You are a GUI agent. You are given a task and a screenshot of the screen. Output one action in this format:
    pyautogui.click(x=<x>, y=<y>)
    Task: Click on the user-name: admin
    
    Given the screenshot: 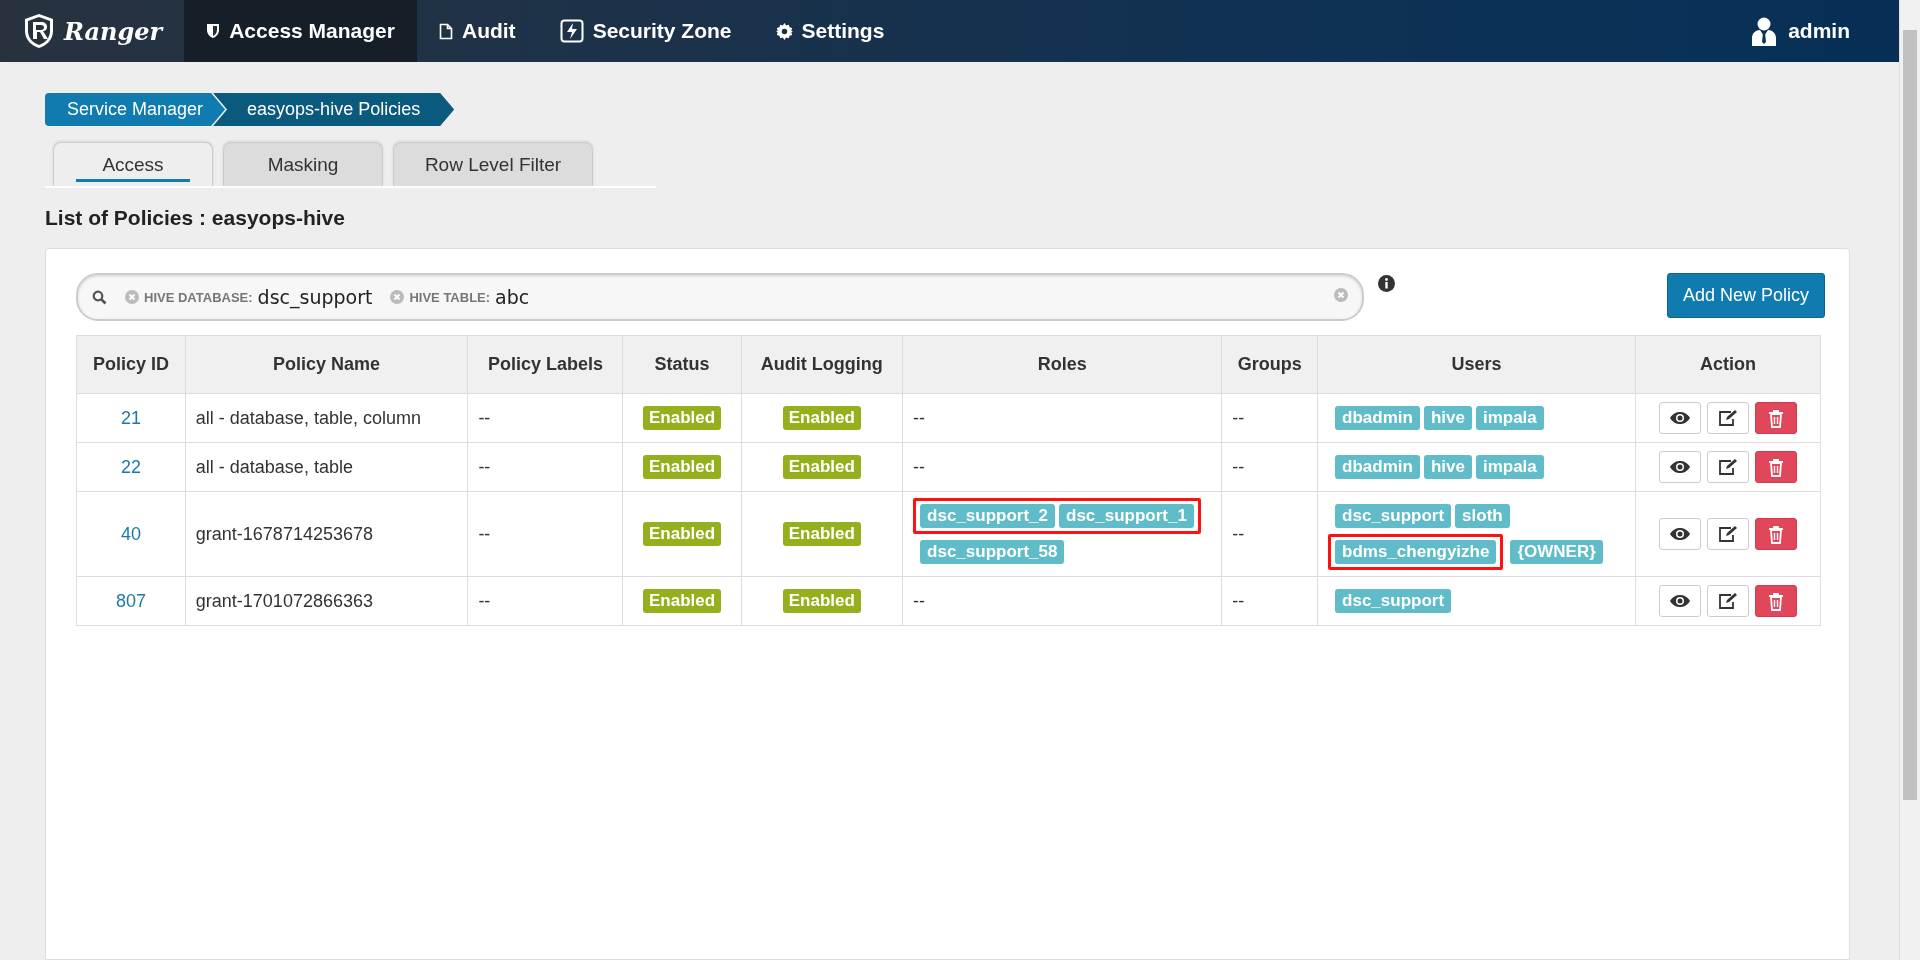 What is the action you would take?
    pyautogui.click(x=1819, y=31)
    